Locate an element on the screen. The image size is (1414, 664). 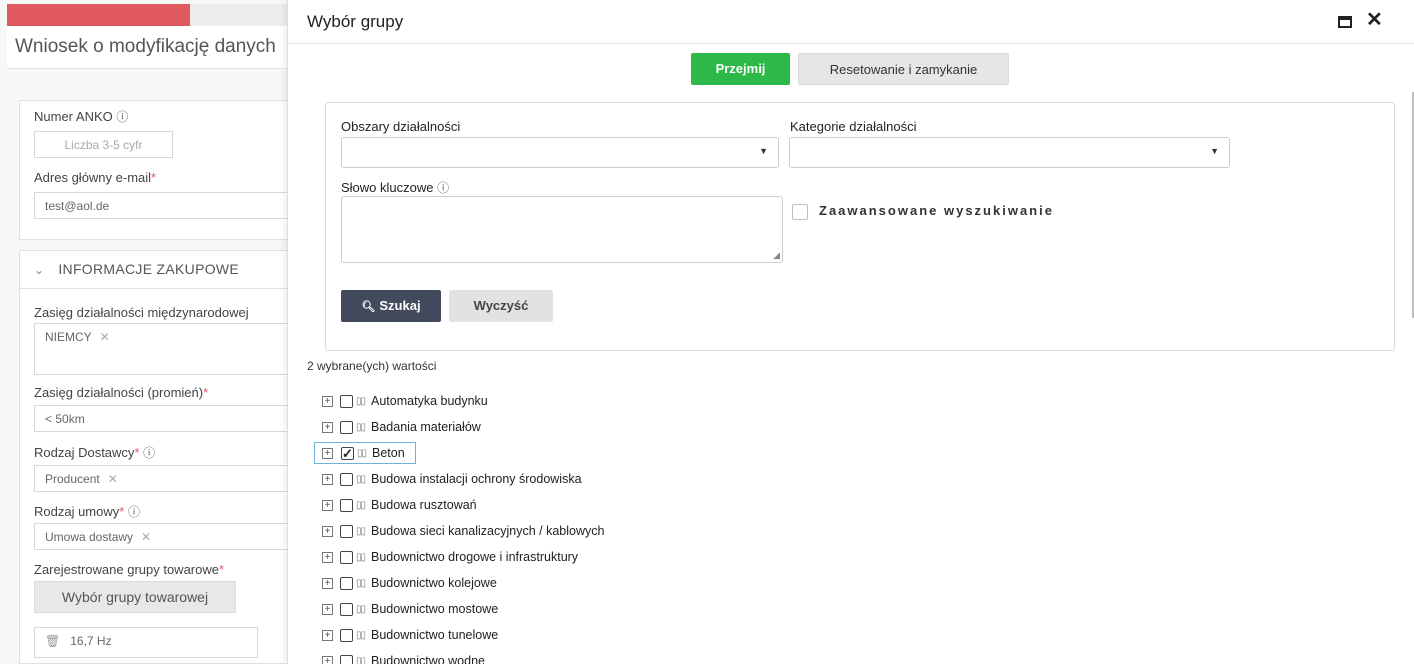
tab-bar is located at coordinates (245, 15).